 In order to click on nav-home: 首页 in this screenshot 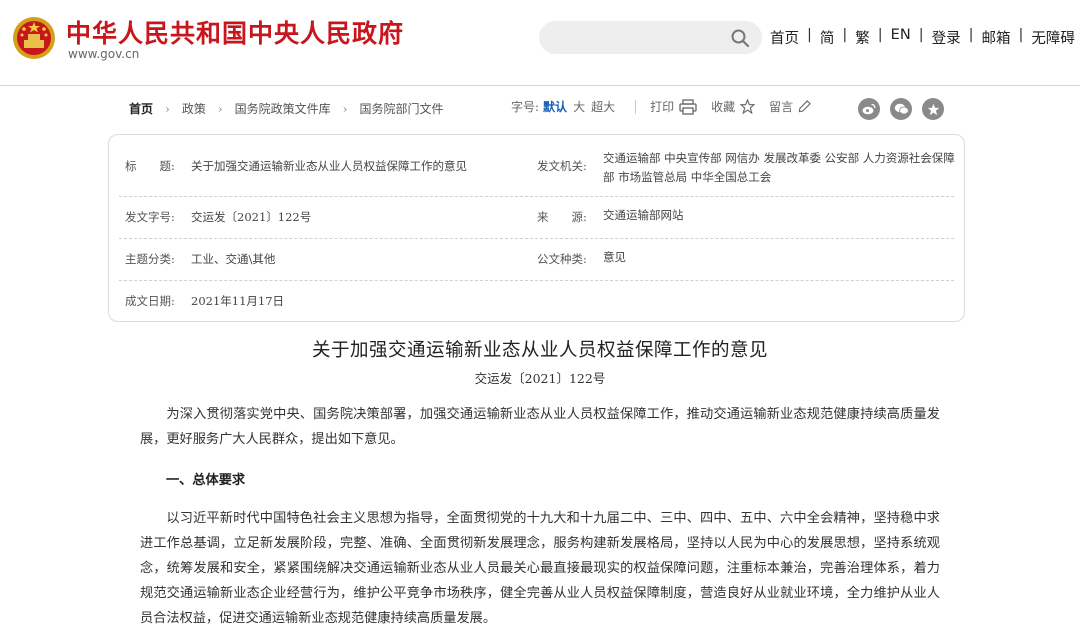, I will do `click(784, 37)`.